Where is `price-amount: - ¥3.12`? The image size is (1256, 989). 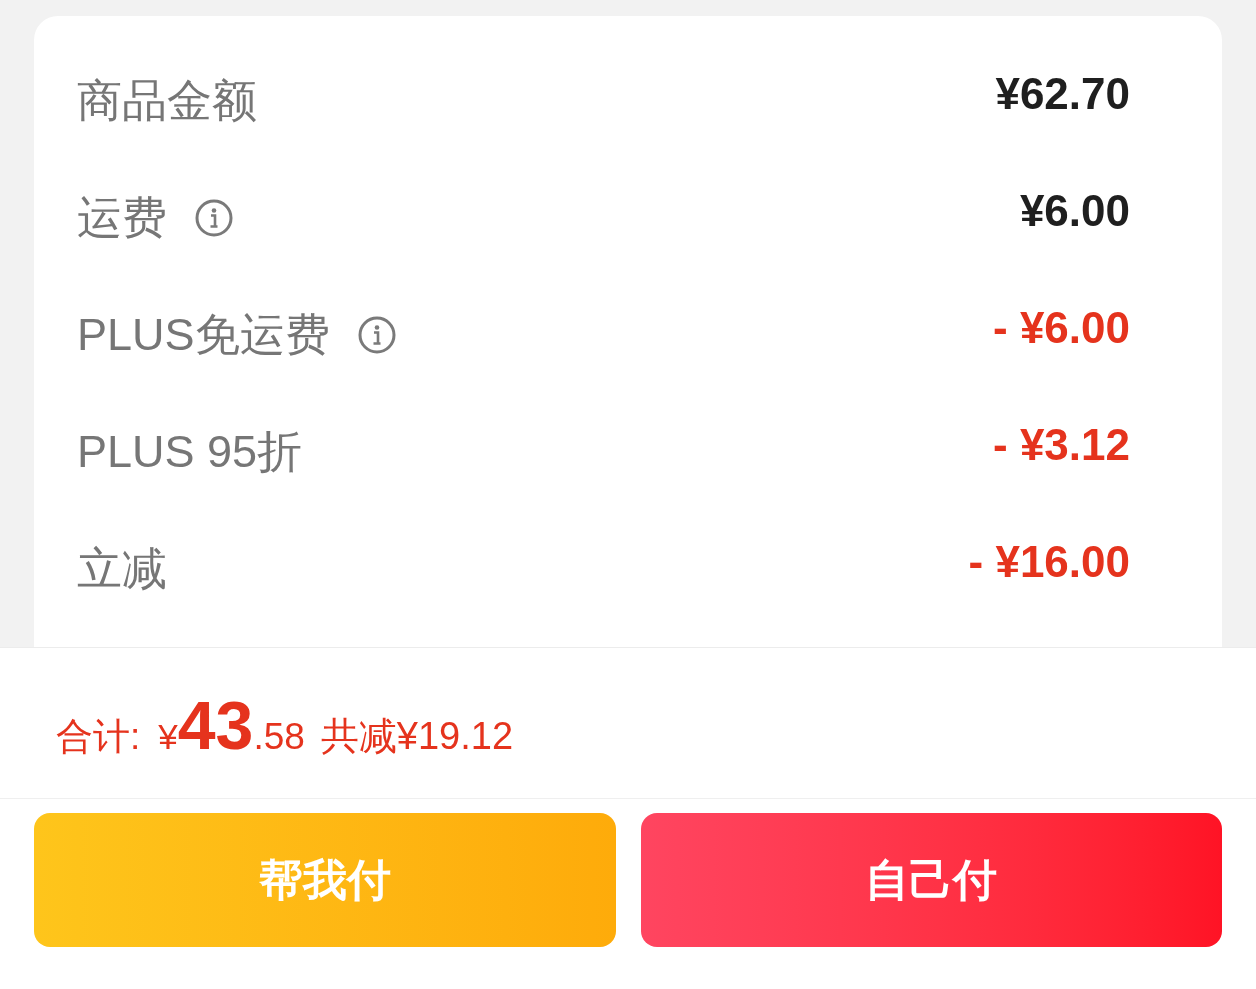
price-amount: - ¥3.12 is located at coordinates (1061, 444).